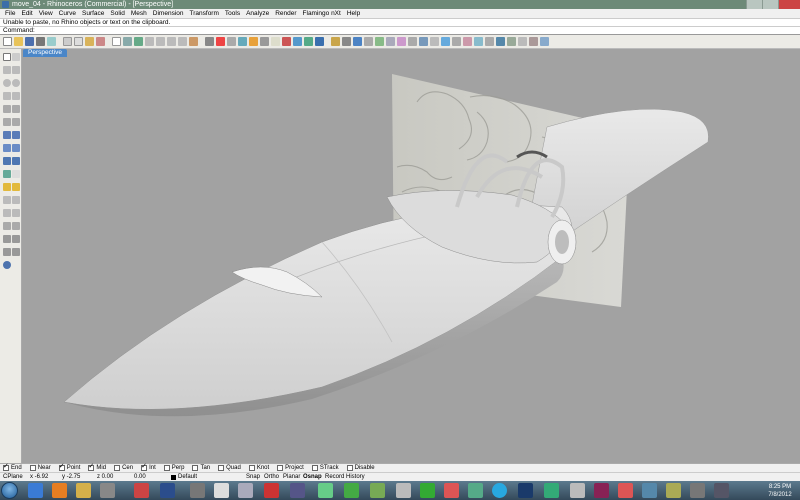 This screenshot has height=500, width=800. Describe the element at coordinates (16, 213) in the screenshot. I see `scale-icon` at that location.